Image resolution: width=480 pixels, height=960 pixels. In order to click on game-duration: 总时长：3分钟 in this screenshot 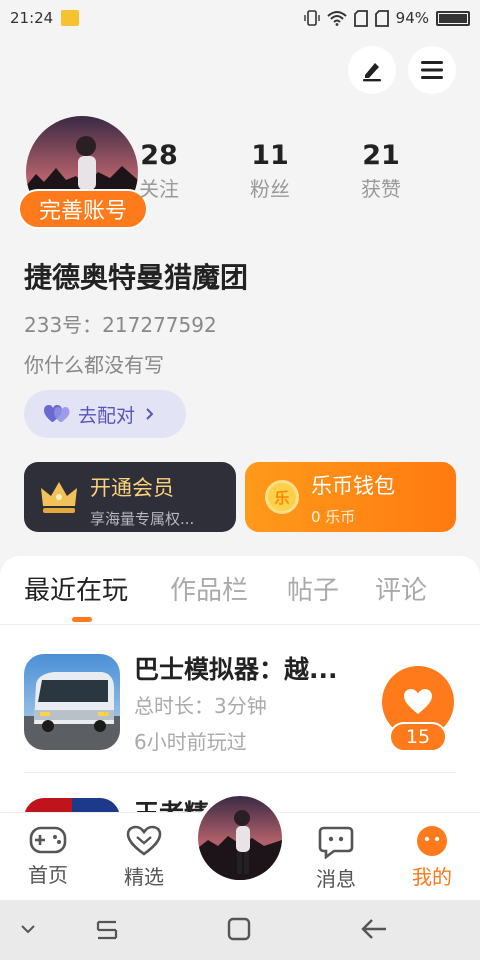, I will do `click(200, 706)`.